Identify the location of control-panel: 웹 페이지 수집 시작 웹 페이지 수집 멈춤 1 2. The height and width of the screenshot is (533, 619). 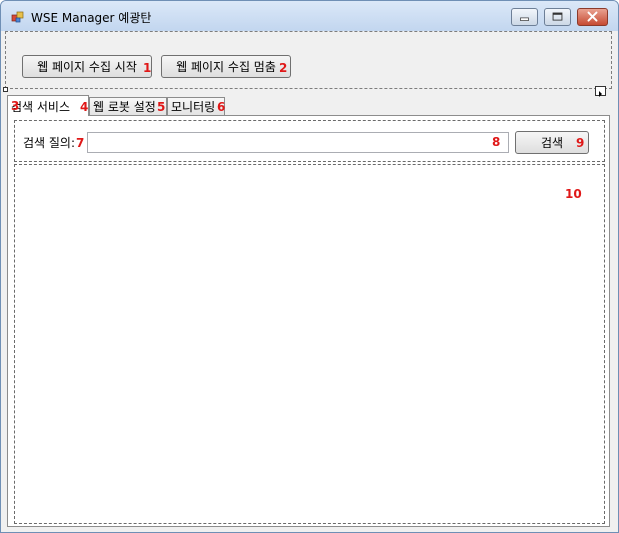
(308, 60).